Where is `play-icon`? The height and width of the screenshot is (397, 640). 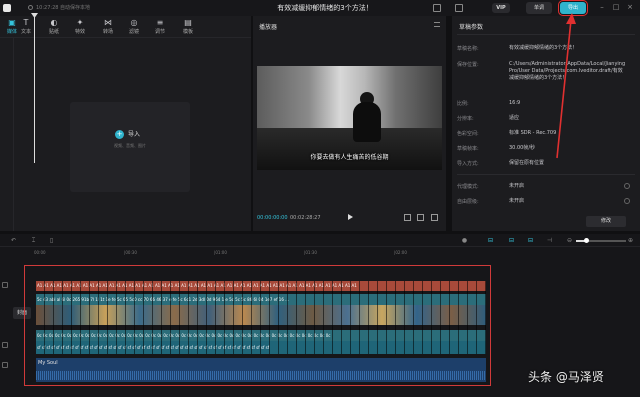
play-icon is located at coordinates (350, 217).